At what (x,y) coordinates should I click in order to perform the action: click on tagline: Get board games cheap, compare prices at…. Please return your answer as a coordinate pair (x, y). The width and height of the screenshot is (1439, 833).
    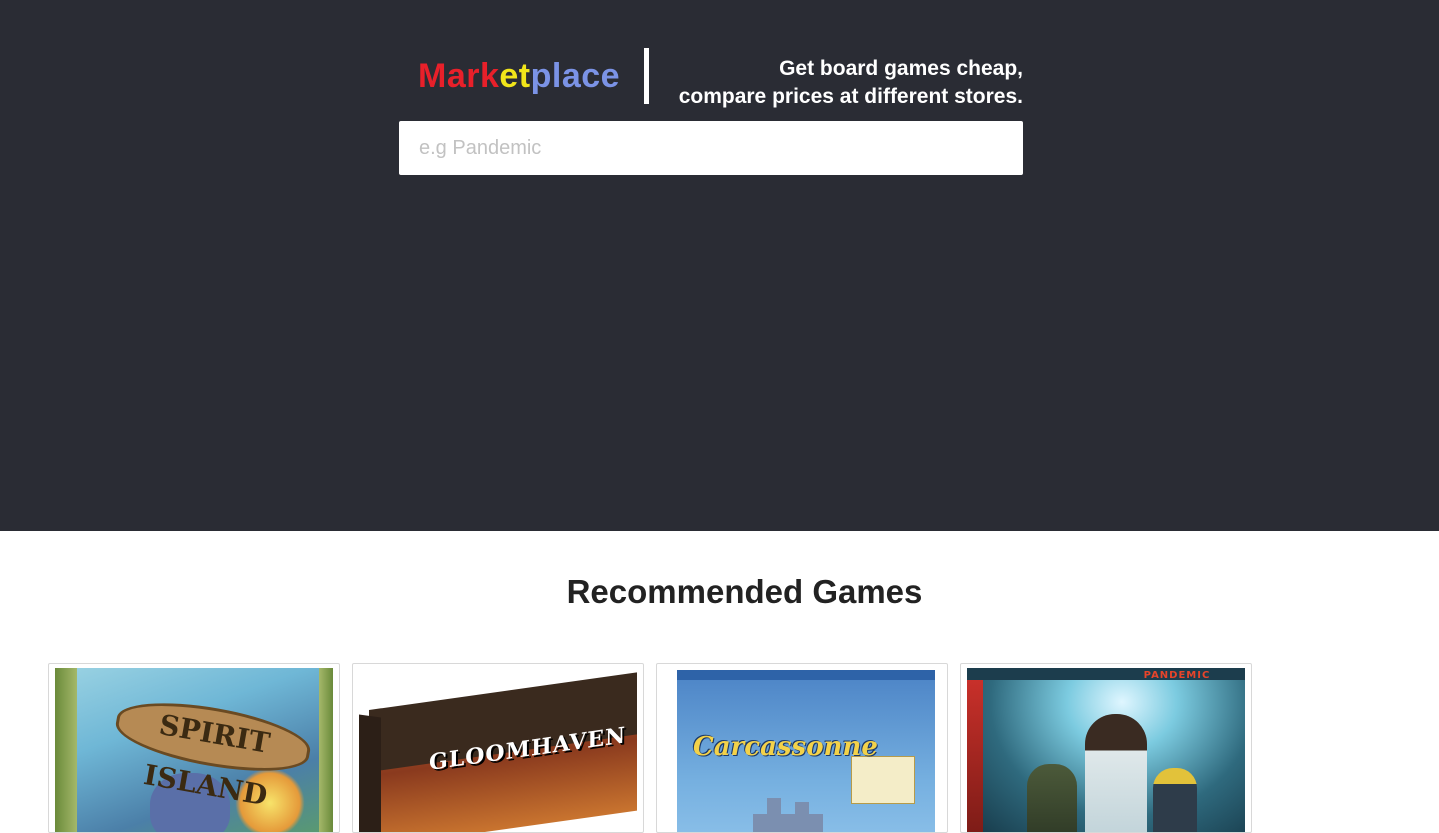
    Looking at the image, I should click on (841, 83).